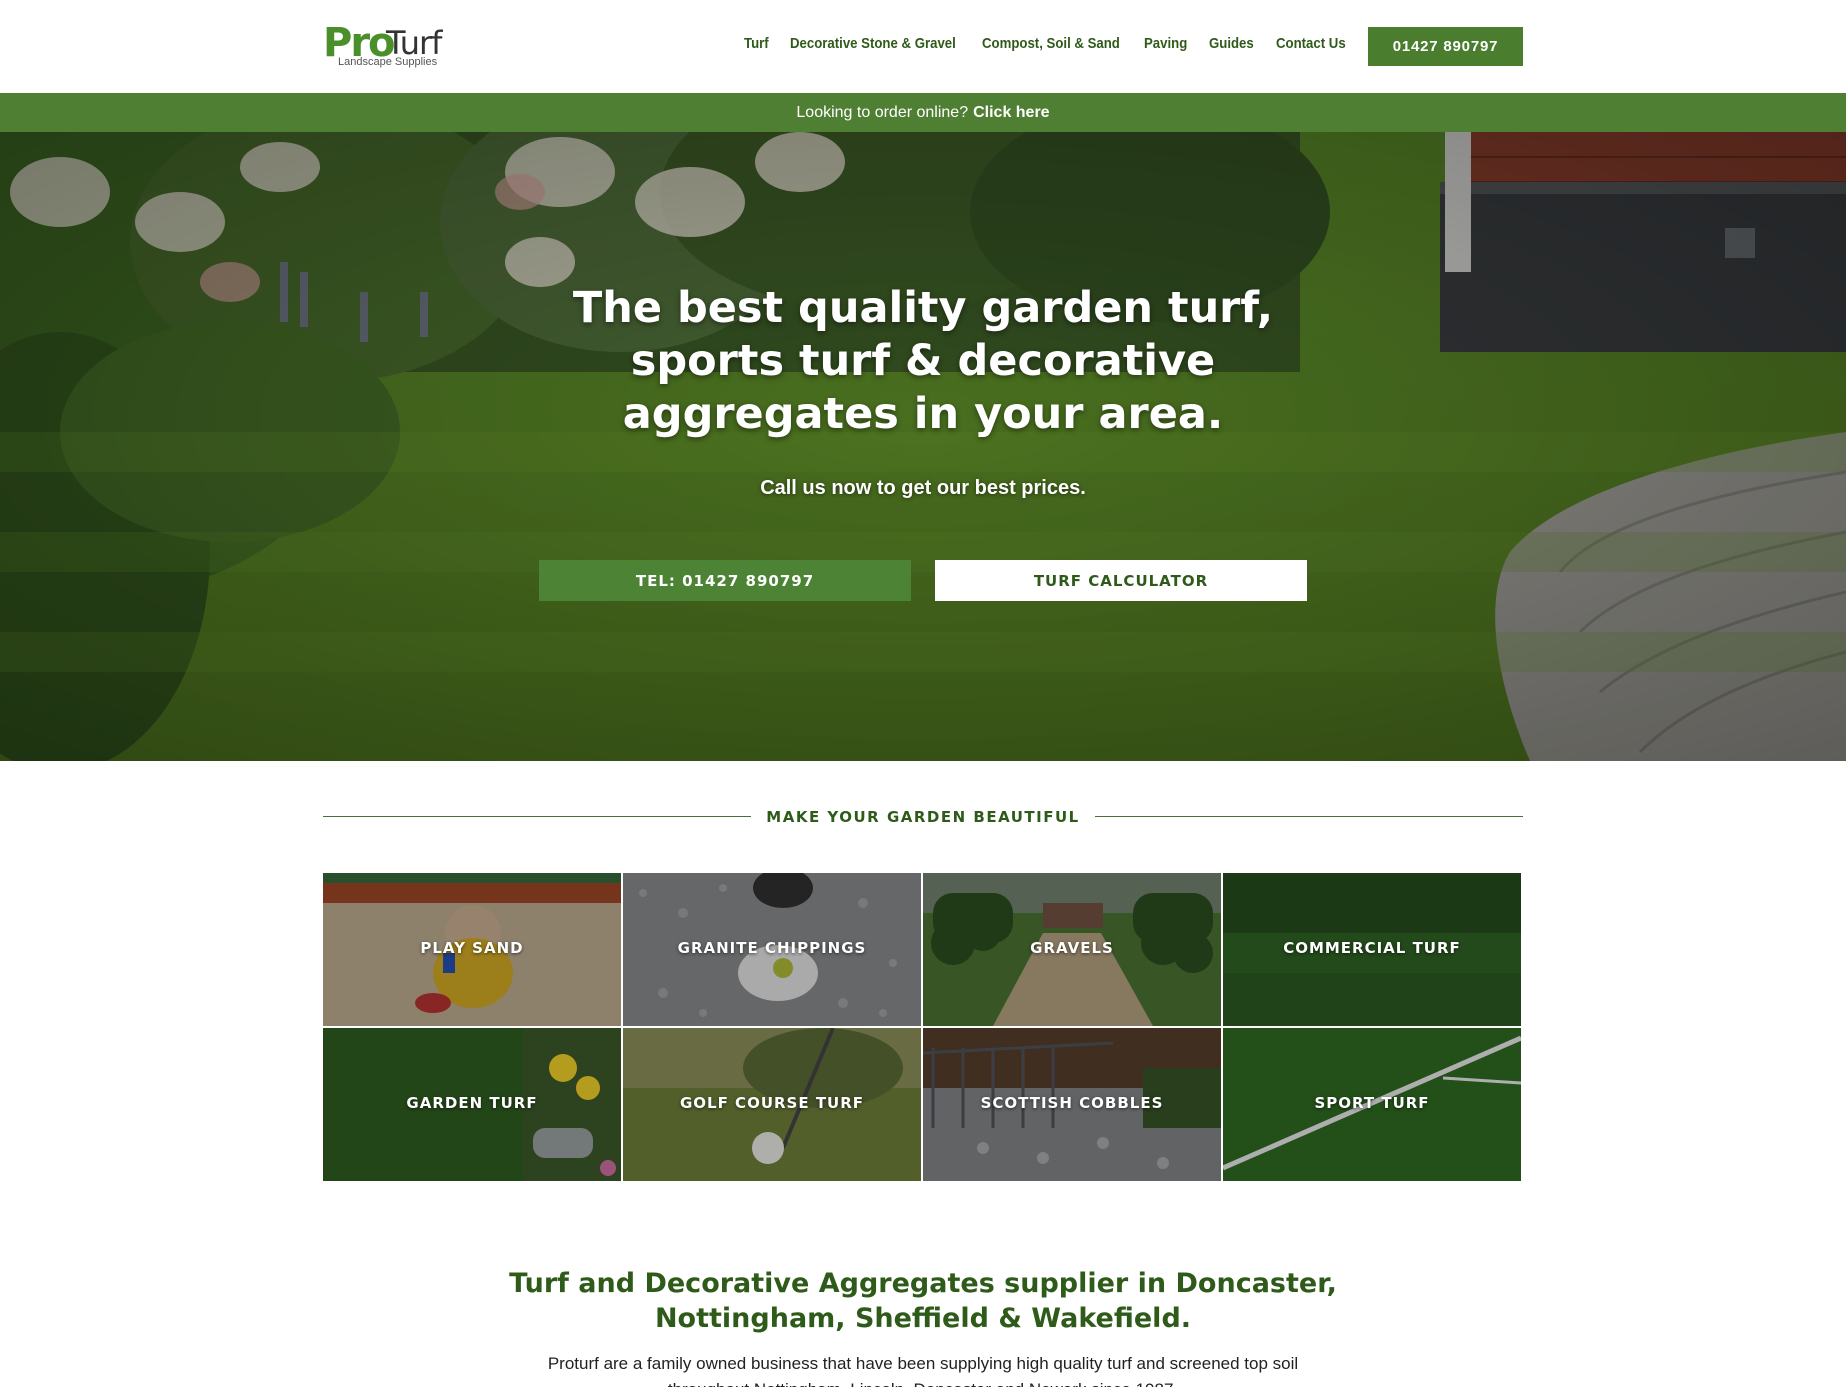 Image resolution: width=1846 pixels, height=1387 pixels. I want to click on nav-item-decorative-stone: Decorative Stone & Gravel, so click(873, 43).